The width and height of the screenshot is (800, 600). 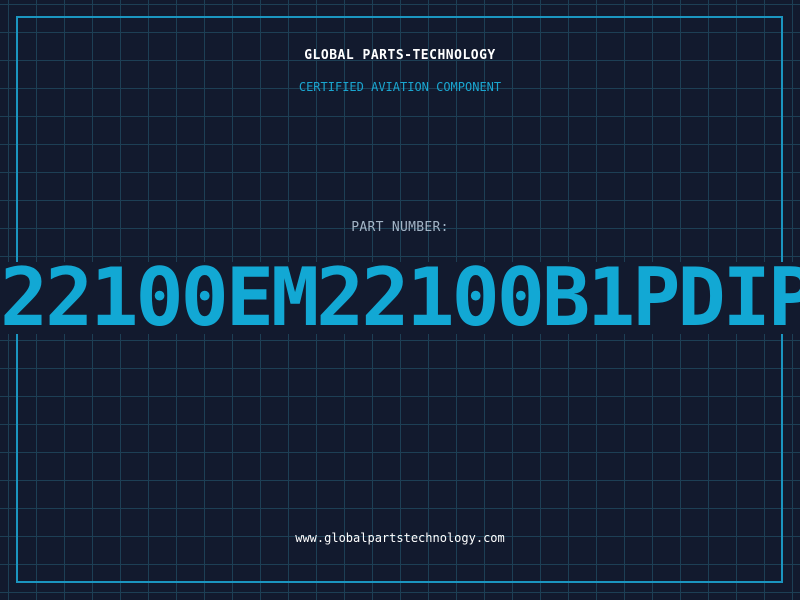 I want to click on website-url: www.globalpartstechnology.com, so click(x=400, y=538).